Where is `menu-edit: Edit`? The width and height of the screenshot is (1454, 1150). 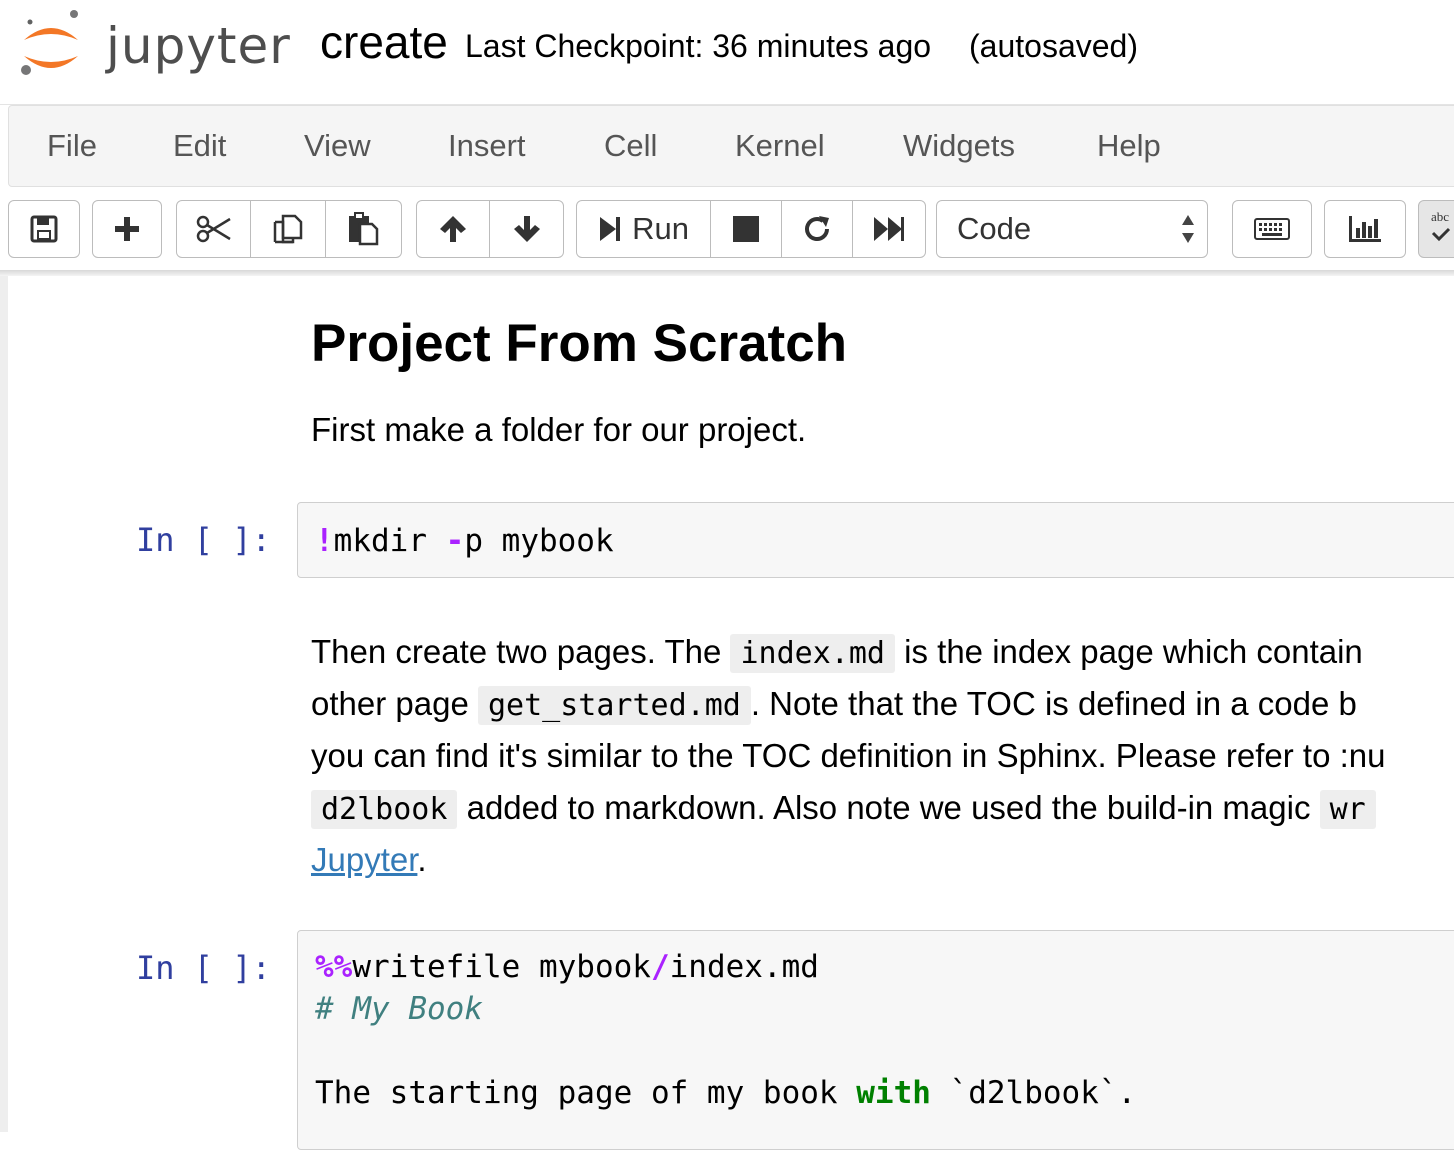 menu-edit: Edit is located at coordinates (199, 146).